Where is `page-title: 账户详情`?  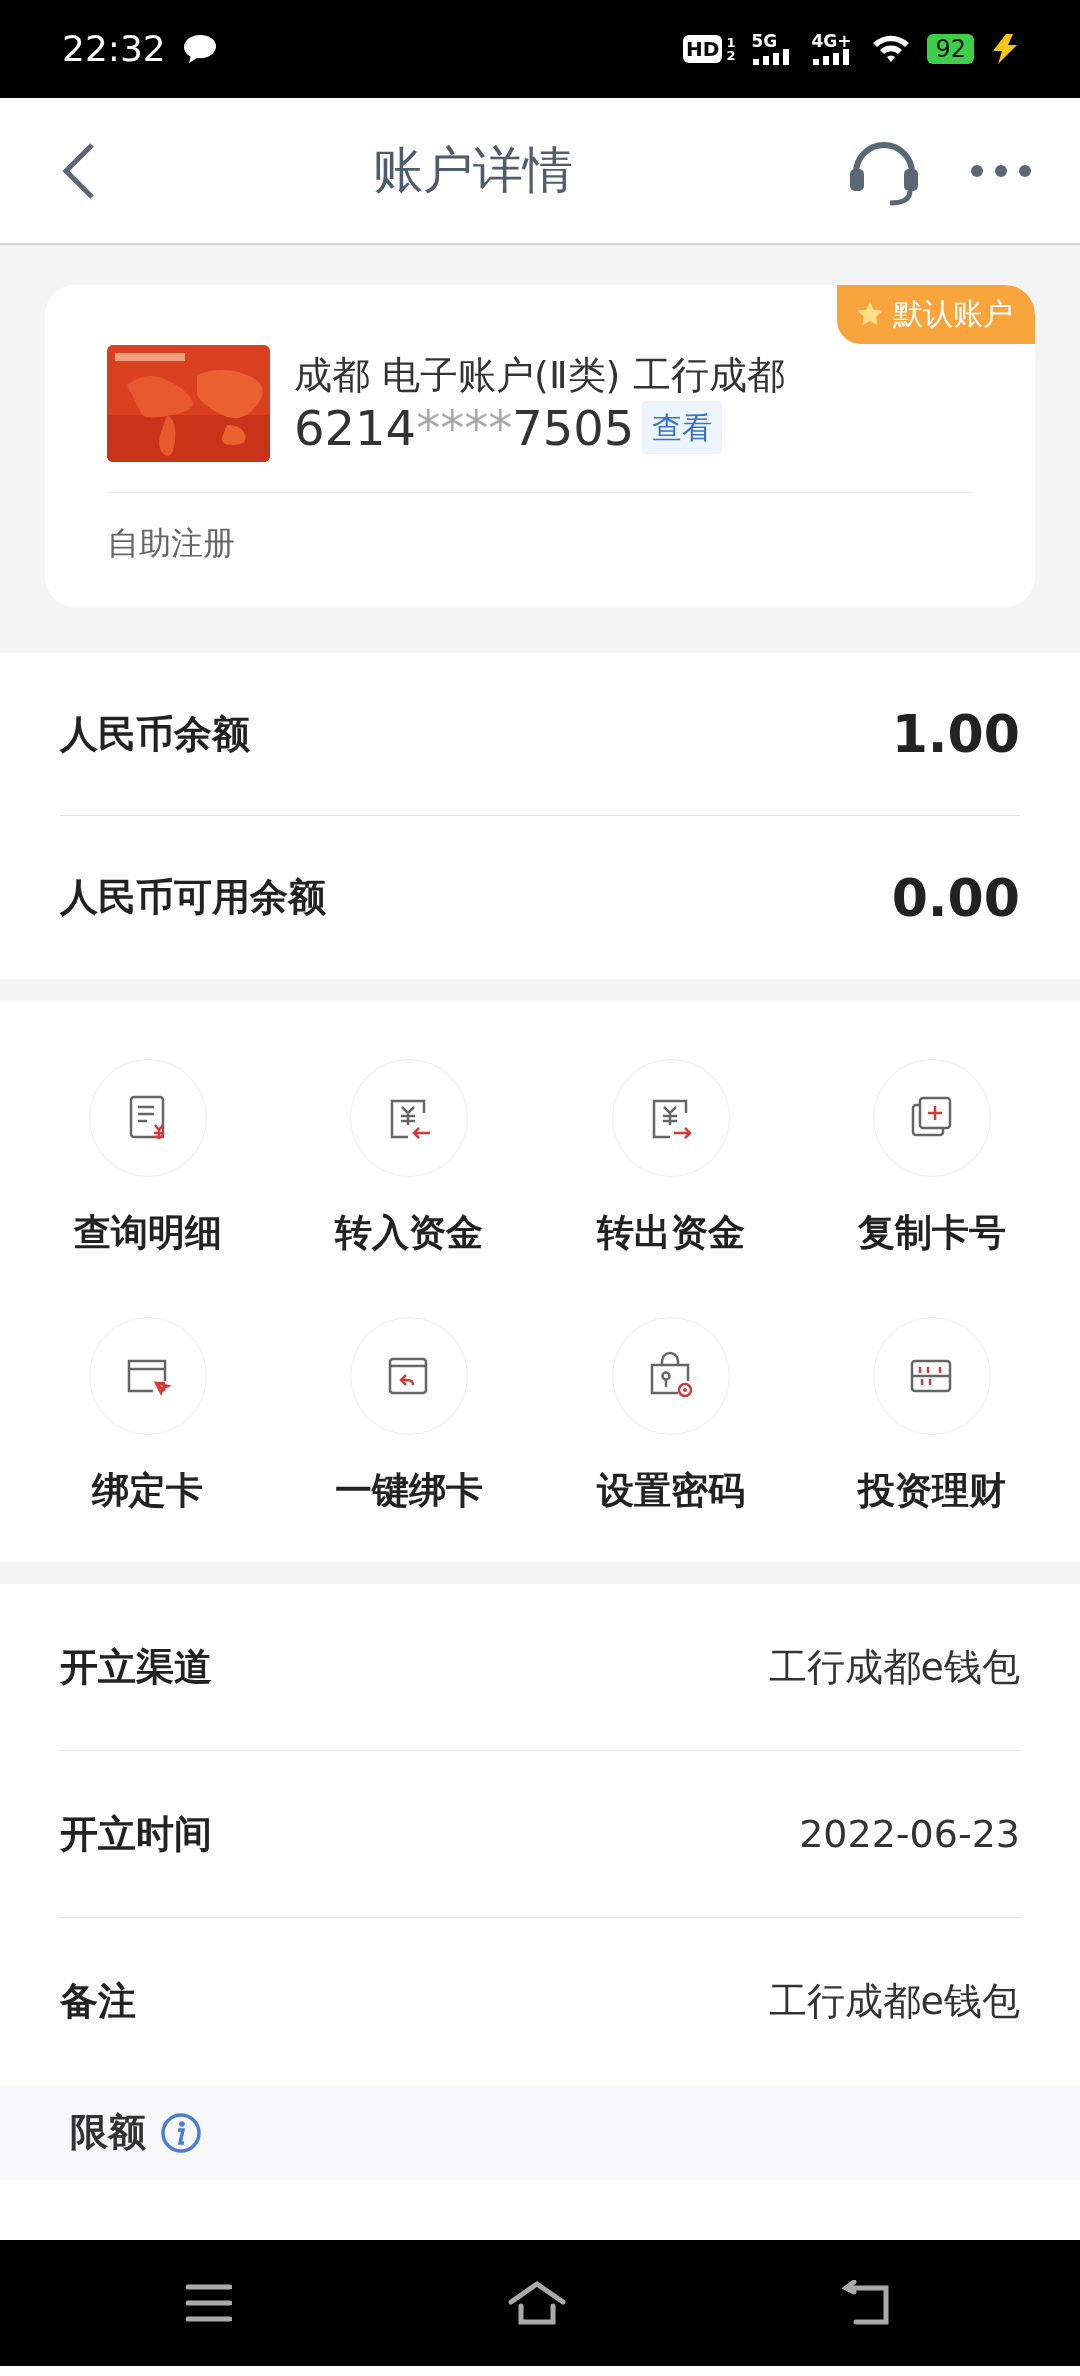 page-title: 账户详情 is located at coordinates (473, 170).